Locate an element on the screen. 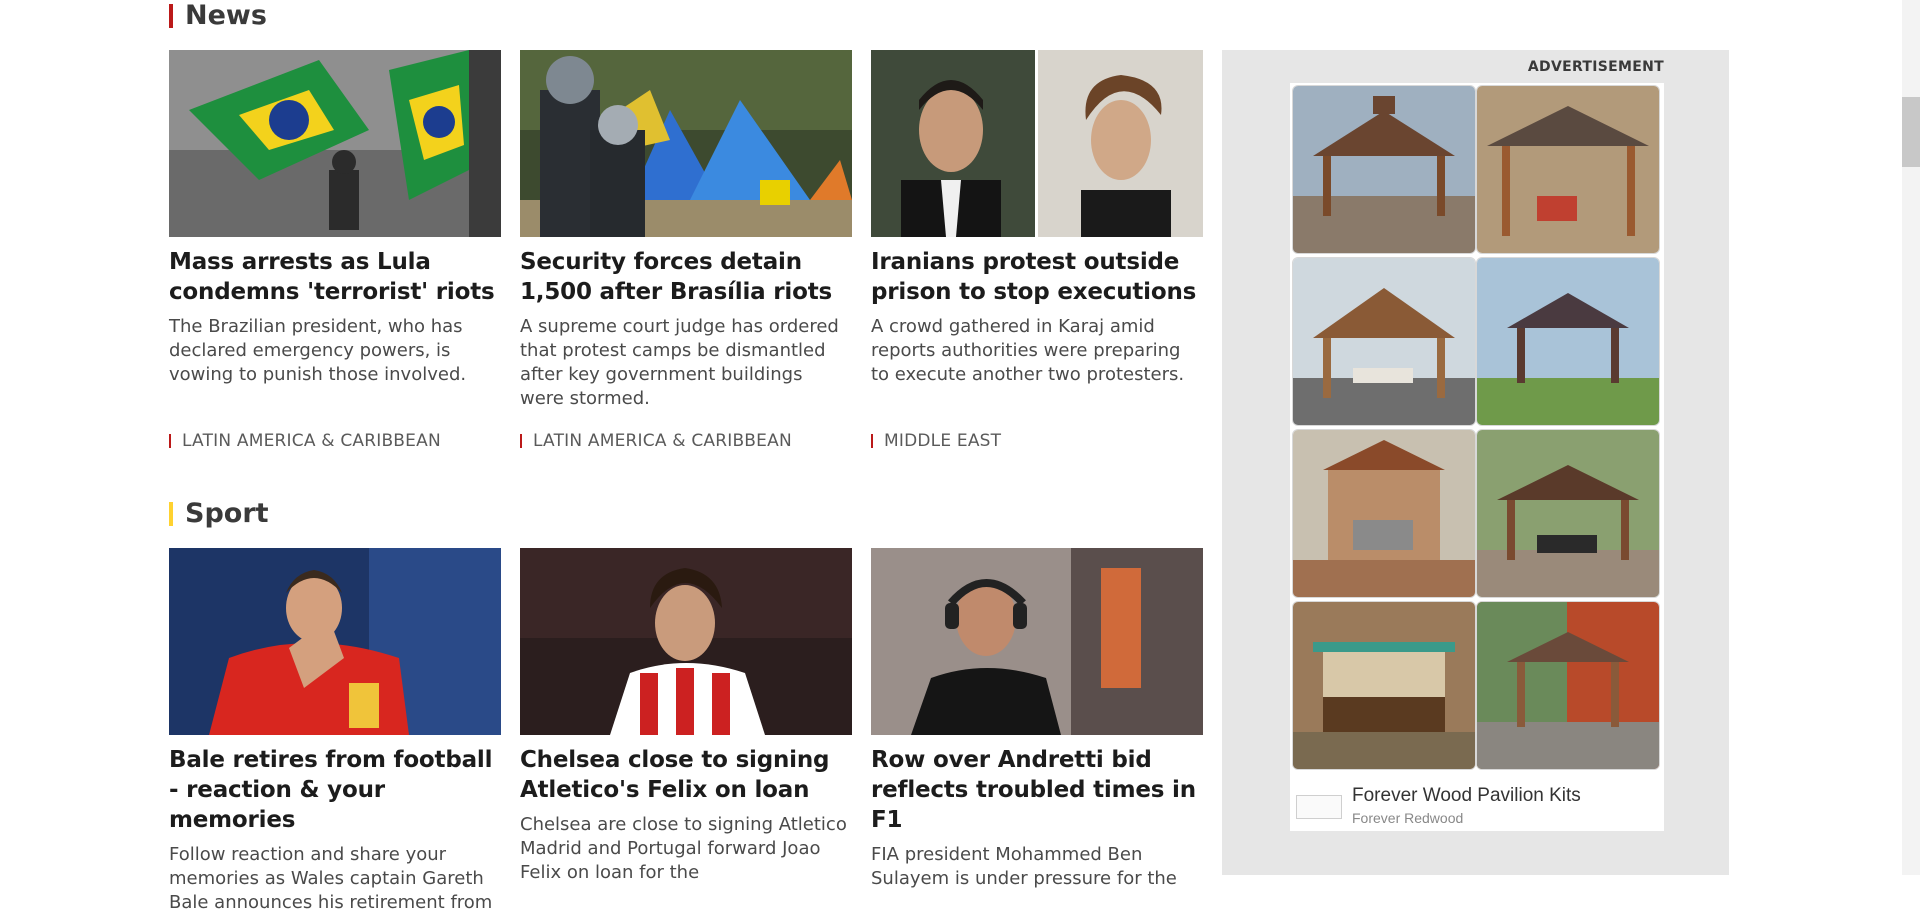 The width and height of the screenshot is (1920, 915). news-section-heading: News is located at coordinates (218, 15).